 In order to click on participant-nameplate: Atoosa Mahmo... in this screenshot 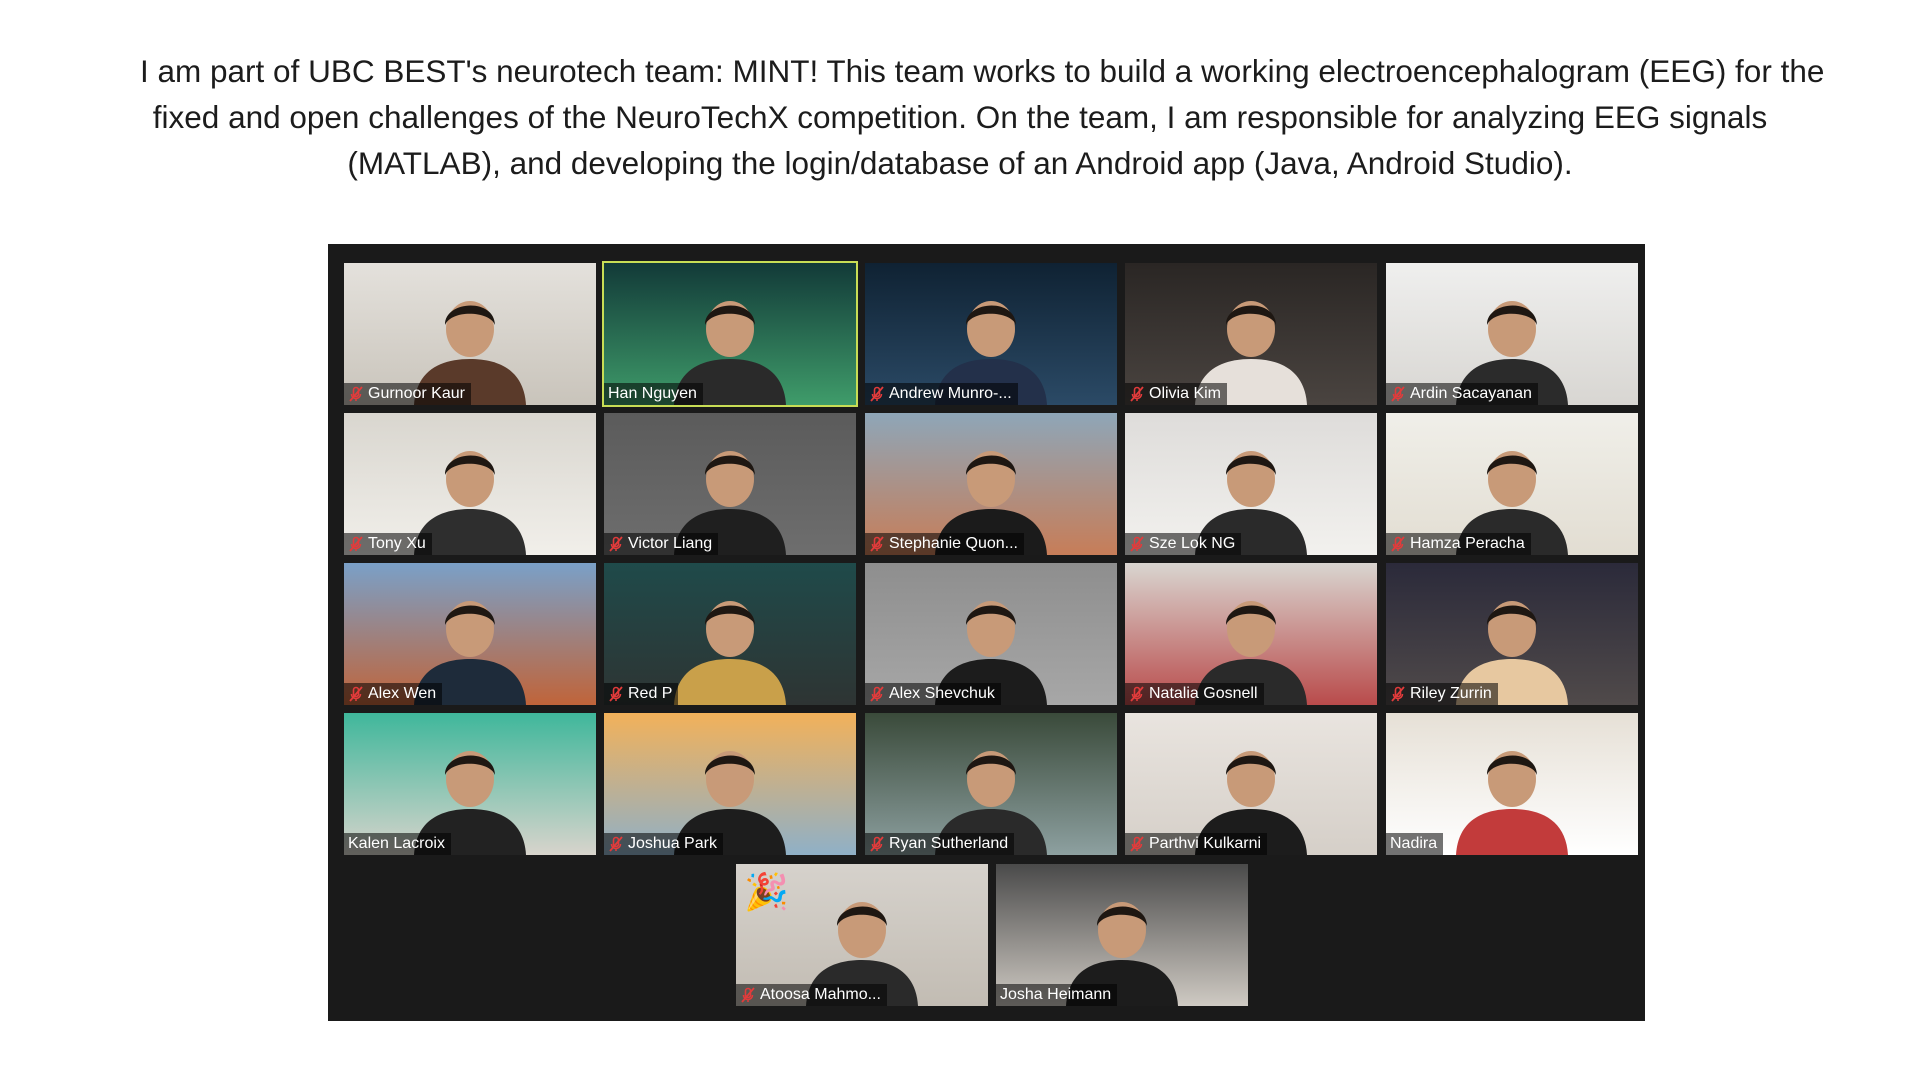, I will do `click(811, 995)`.